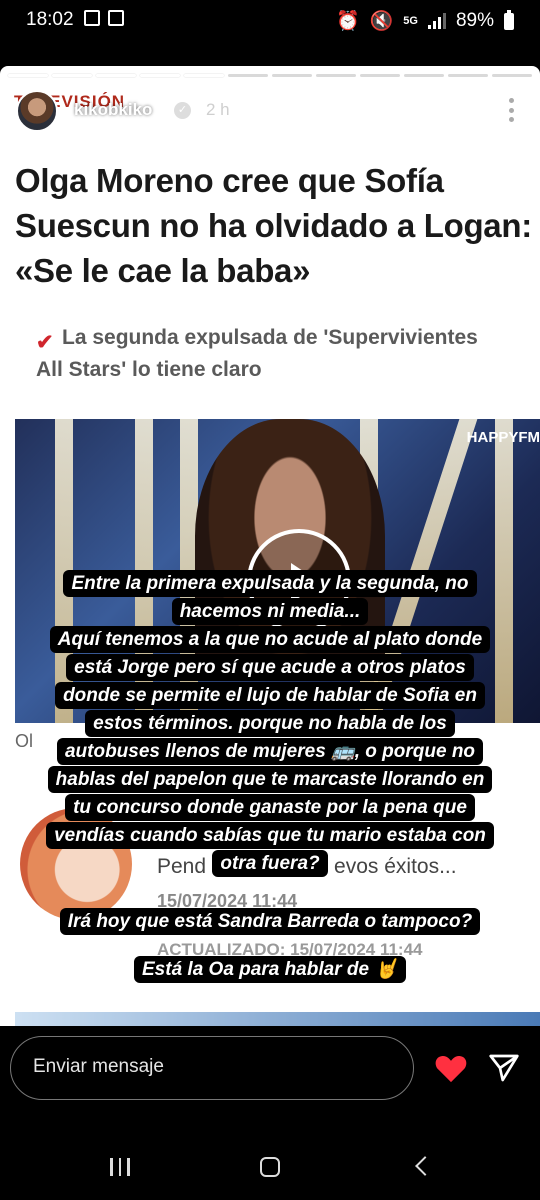 This screenshot has width=540, height=1200. Describe the element at coordinates (511, 110) in the screenshot. I see `more-options-icon` at that location.